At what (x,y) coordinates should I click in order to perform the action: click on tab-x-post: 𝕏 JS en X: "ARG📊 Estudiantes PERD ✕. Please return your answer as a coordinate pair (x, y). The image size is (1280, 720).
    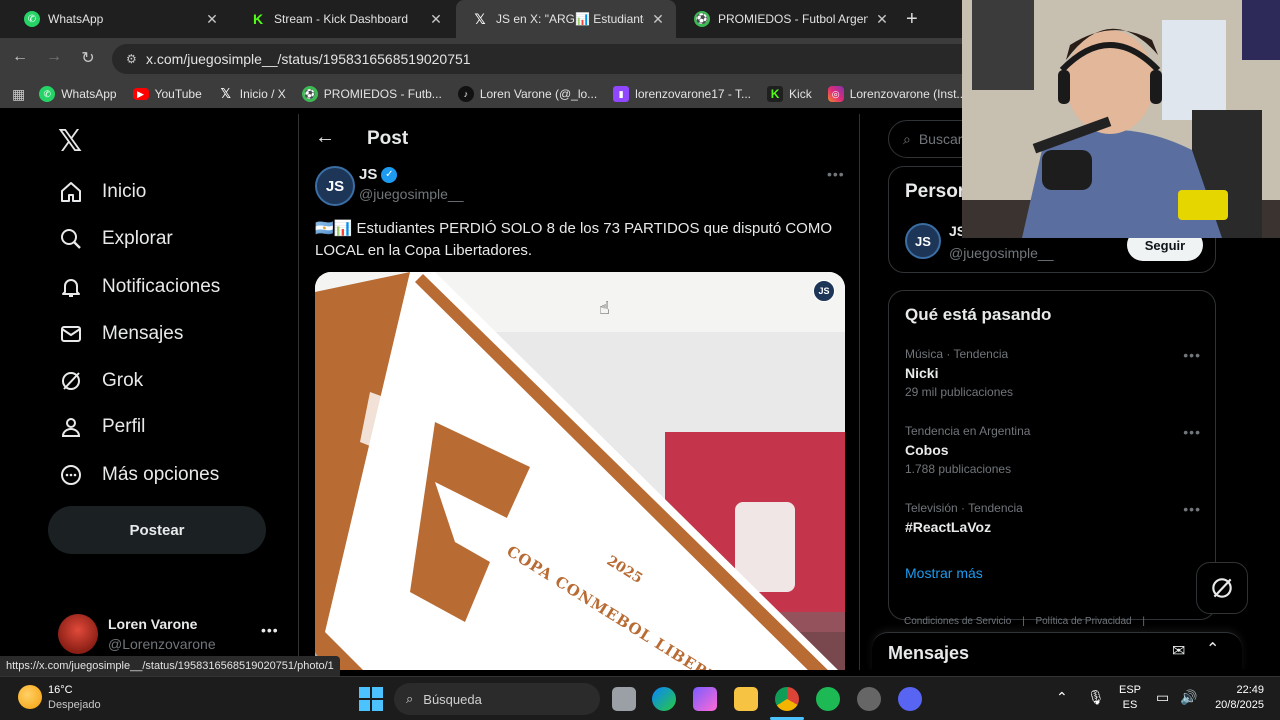
    Looking at the image, I should click on (566, 19).